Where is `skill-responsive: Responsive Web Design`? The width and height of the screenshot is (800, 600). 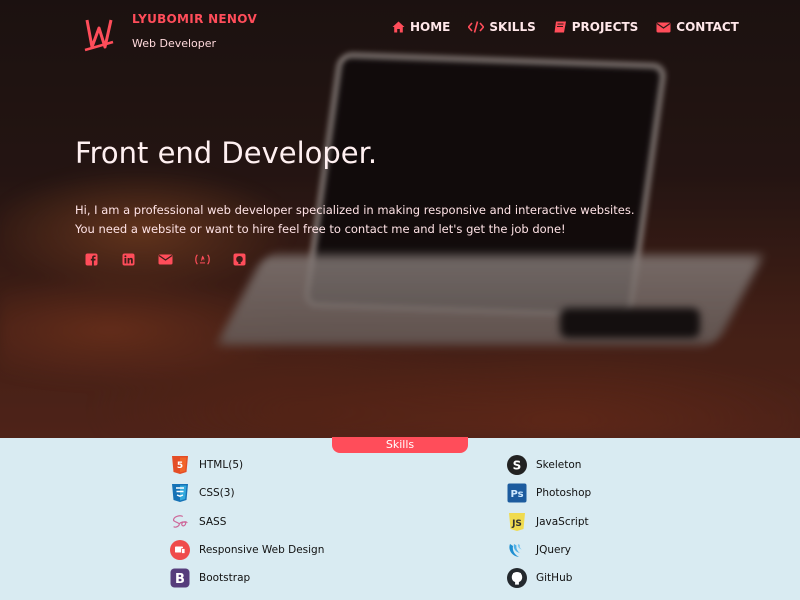
skill-responsive: Responsive Web Design is located at coordinates (247, 549).